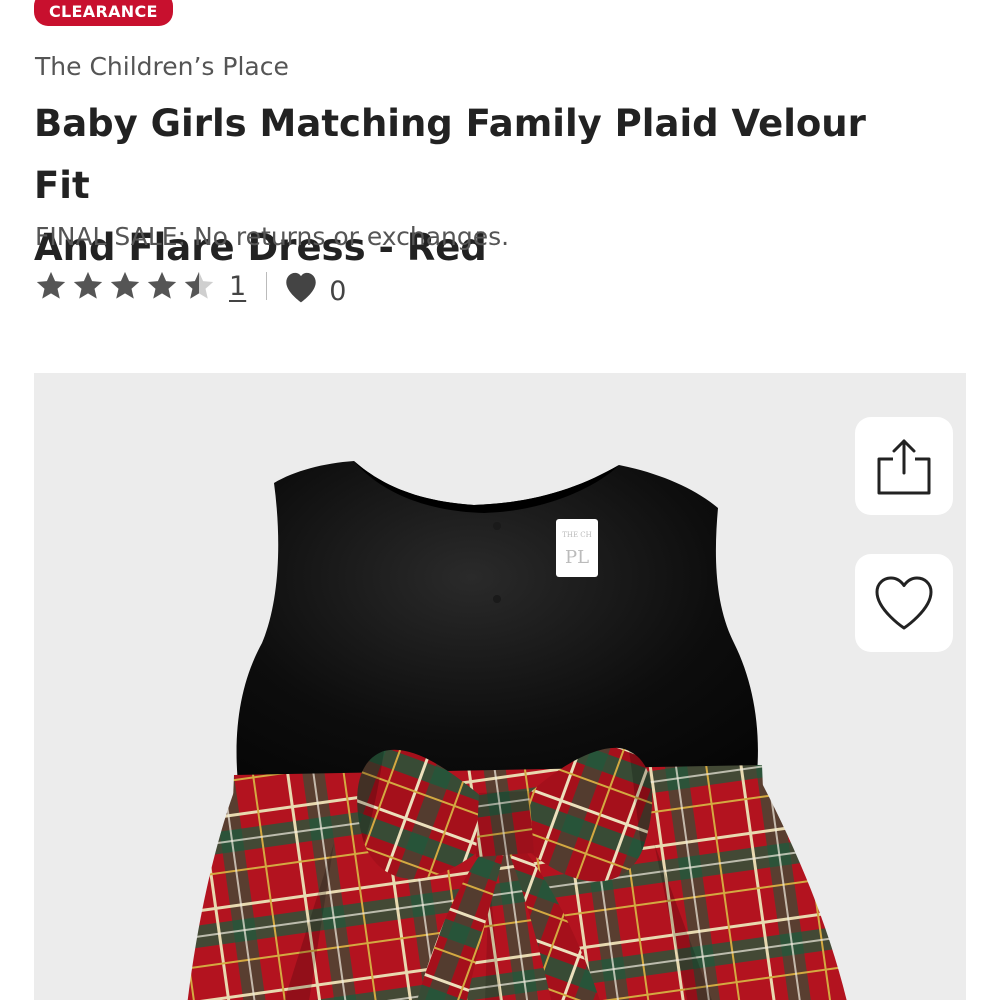  What do you see at coordinates (199, 285) in the screenshot?
I see `half-star-icon` at bounding box center [199, 285].